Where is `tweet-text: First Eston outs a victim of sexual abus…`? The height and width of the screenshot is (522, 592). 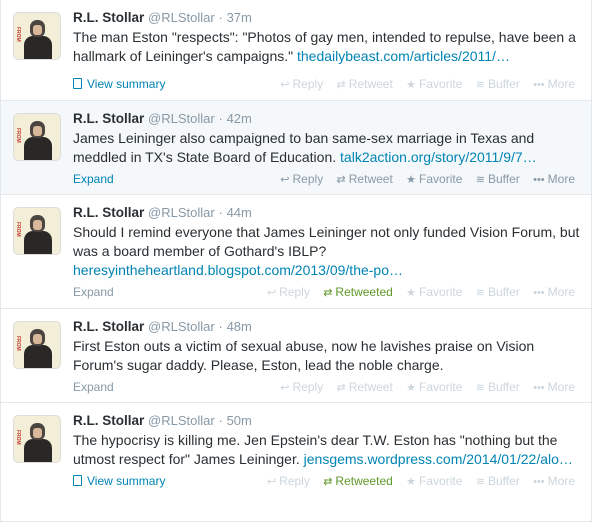
tweet-text: First Eston outs a victim of sexual abus… is located at coordinates (304, 355).